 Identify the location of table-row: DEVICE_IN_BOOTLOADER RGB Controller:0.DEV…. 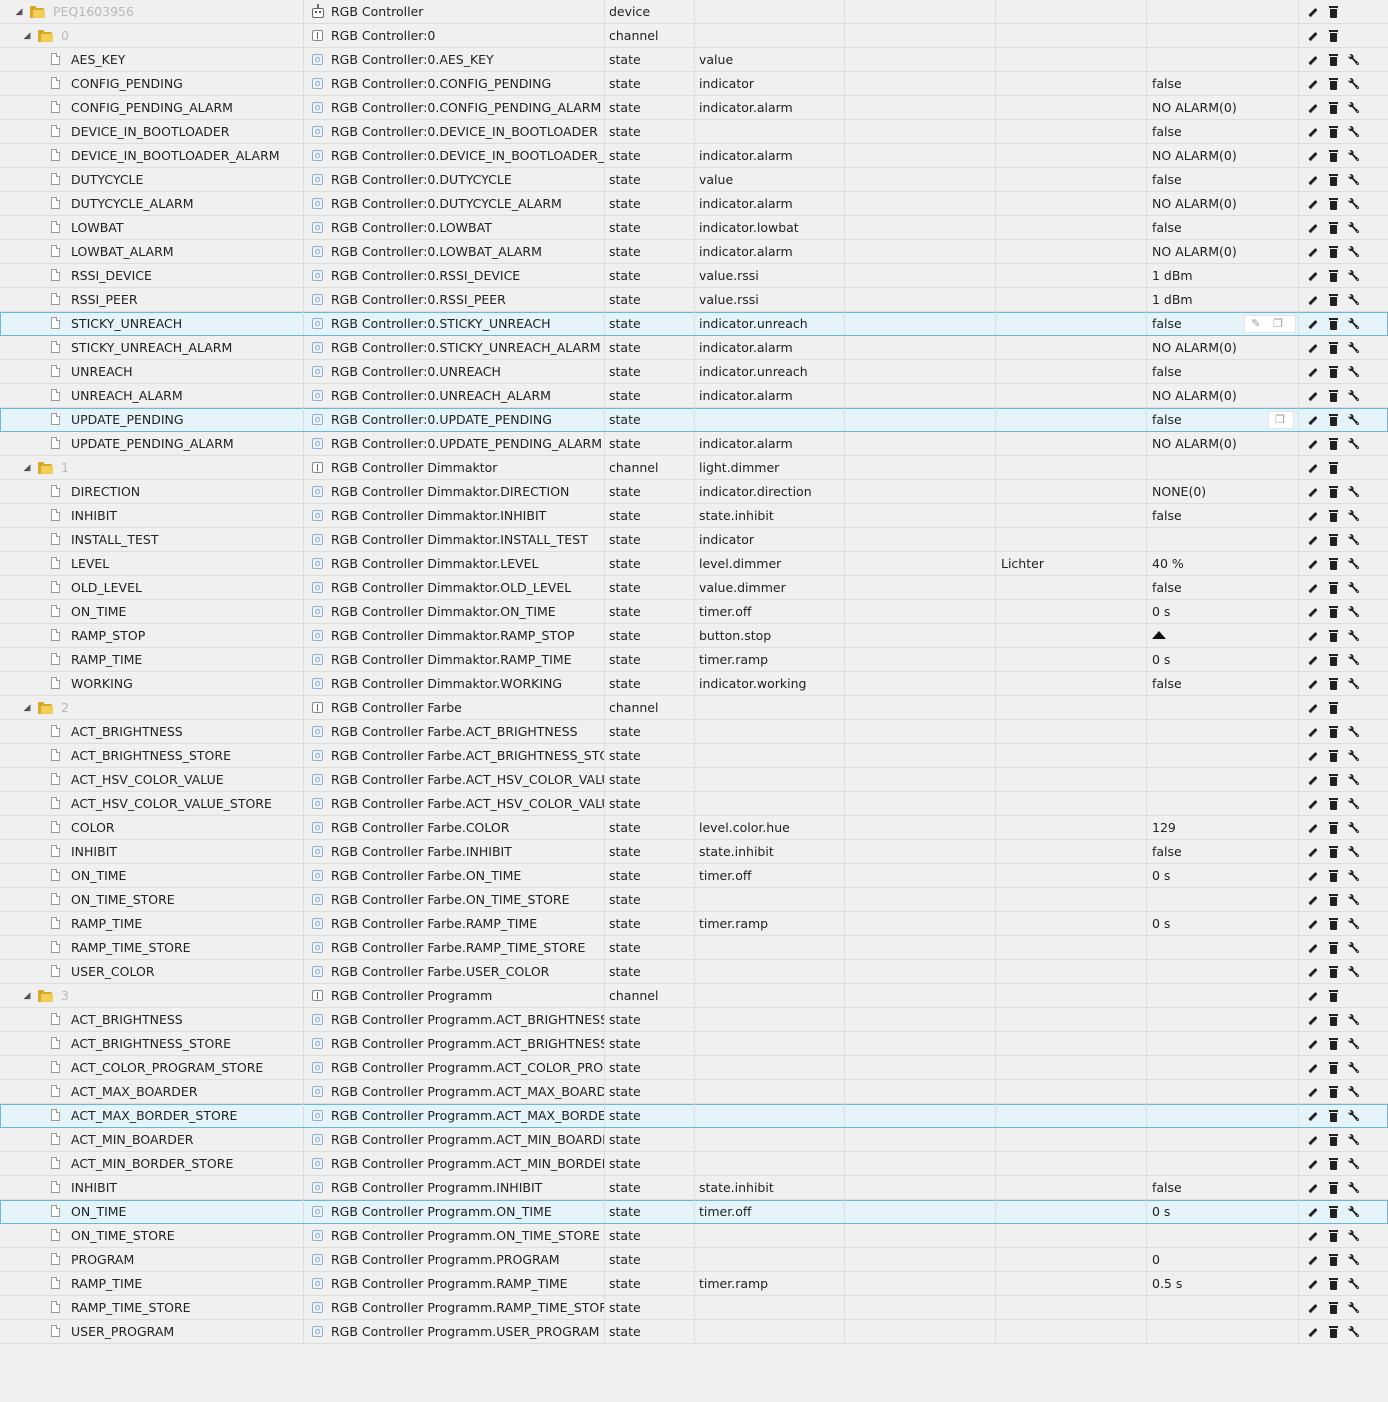
(694, 132).